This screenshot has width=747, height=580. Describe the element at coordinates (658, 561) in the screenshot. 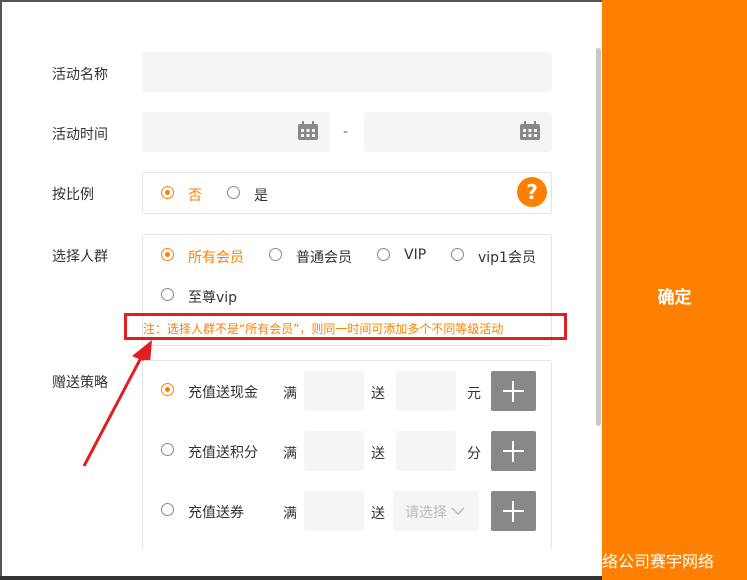

I see `watermark-text: 络公司赛宇网络` at that location.